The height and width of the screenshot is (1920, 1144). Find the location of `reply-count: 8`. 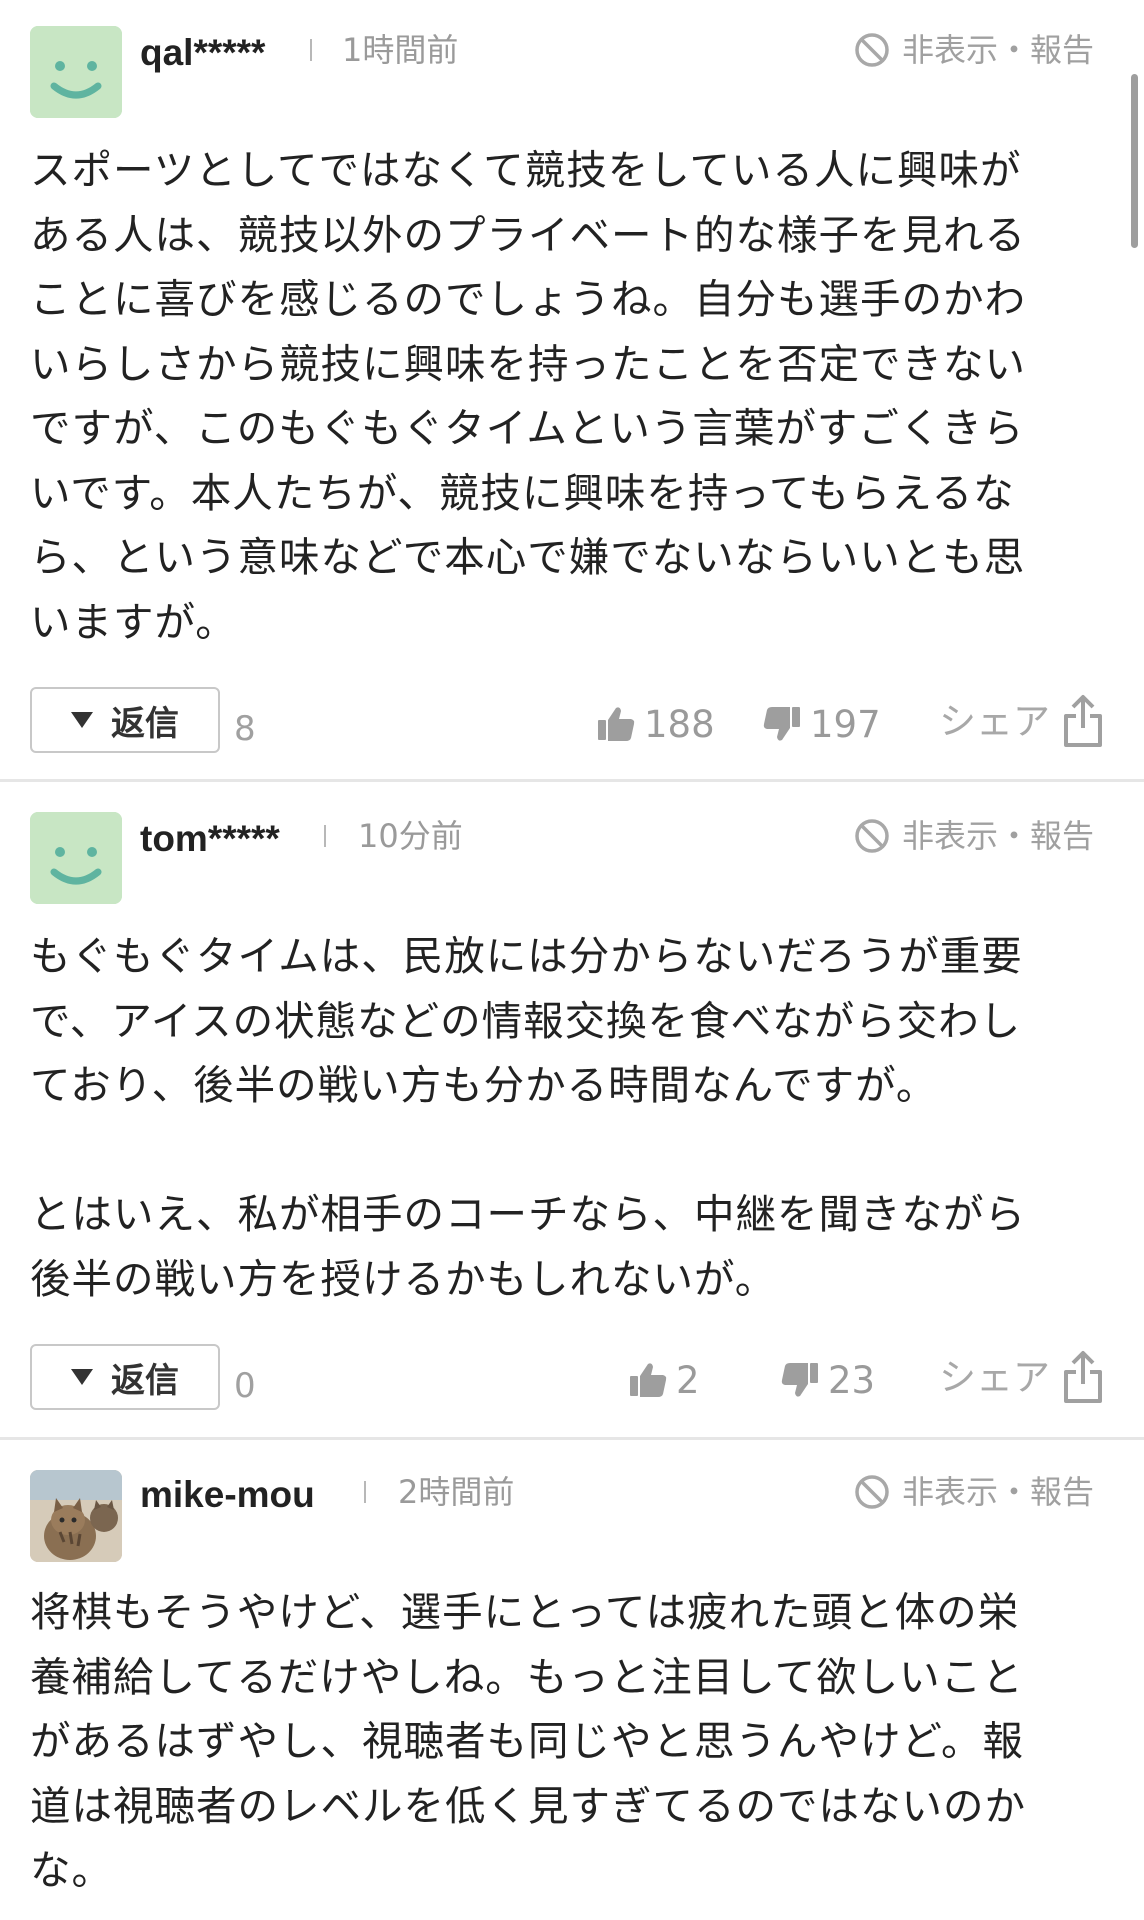

reply-count: 8 is located at coordinates (245, 729).